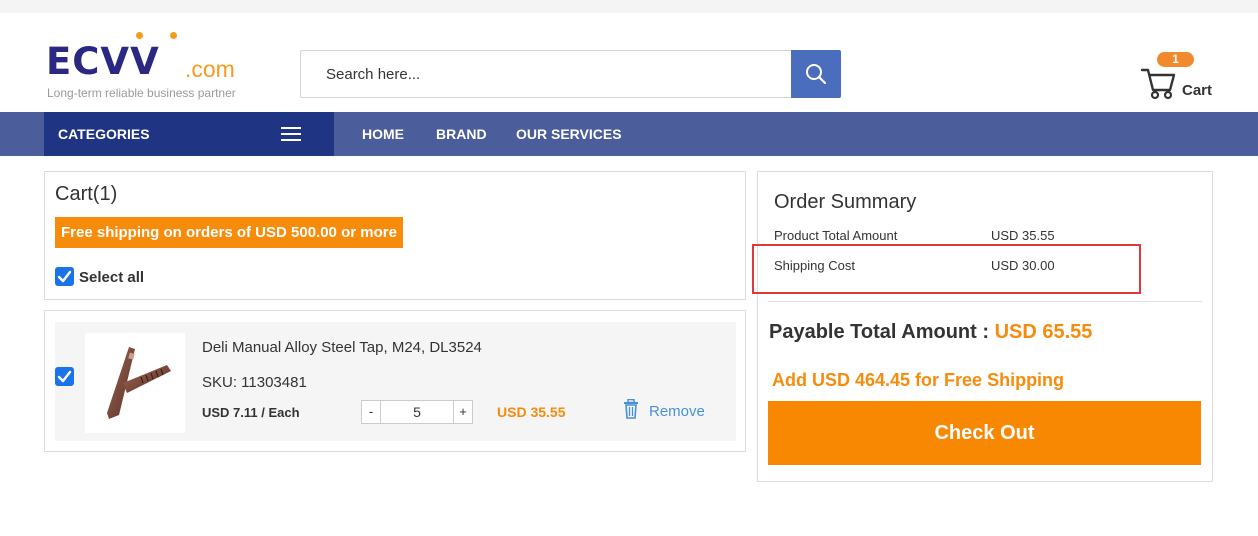 The height and width of the screenshot is (536, 1258). What do you see at coordinates (629, 6) in the screenshot?
I see `top-strip` at bounding box center [629, 6].